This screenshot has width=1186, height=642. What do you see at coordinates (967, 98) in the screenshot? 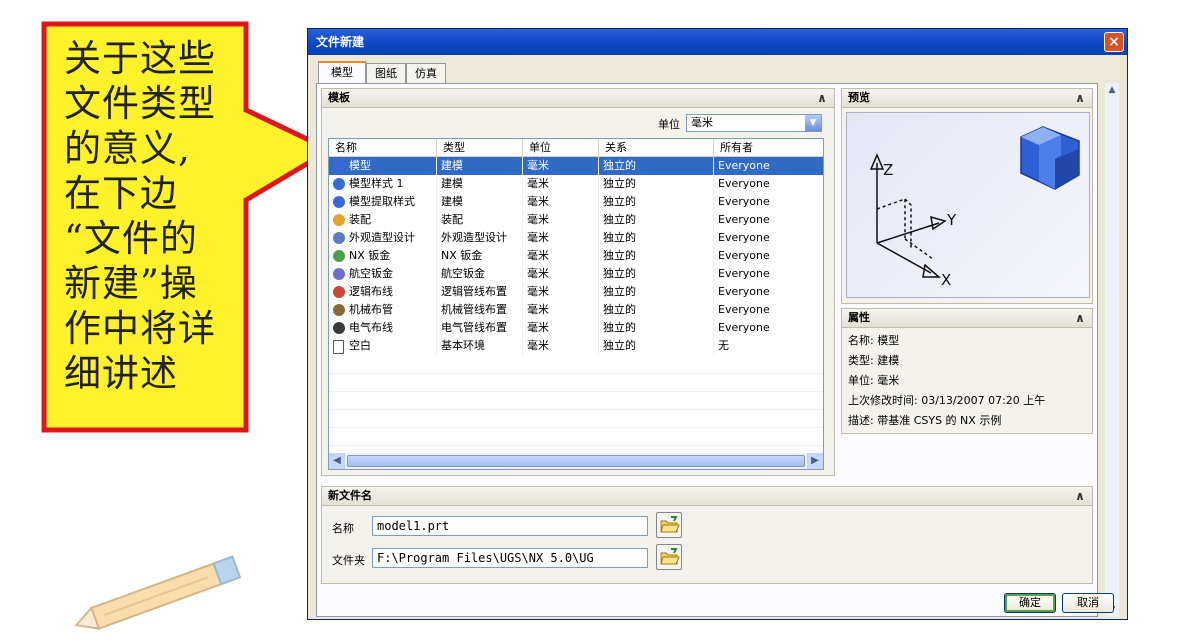
I see `preview-section-header: 预览 ∧` at bounding box center [967, 98].